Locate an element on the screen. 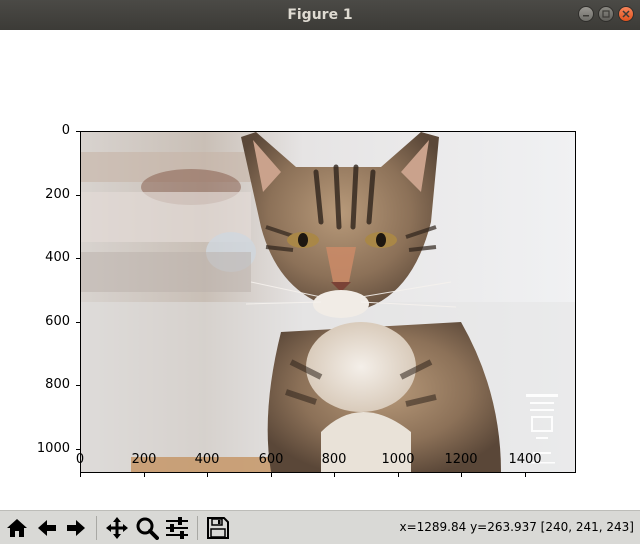 The width and height of the screenshot is (640, 544). home-button is located at coordinates (17, 528).